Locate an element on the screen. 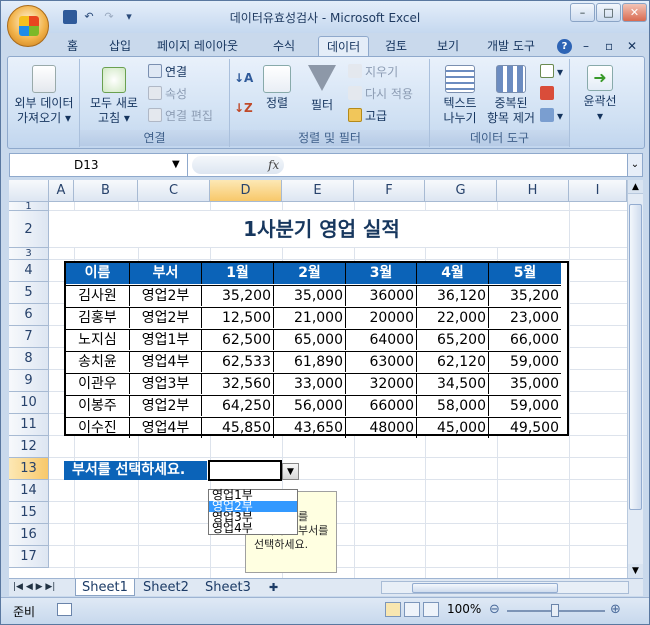 The width and height of the screenshot is (650, 625). column-header-e: E is located at coordinates (318, 191).